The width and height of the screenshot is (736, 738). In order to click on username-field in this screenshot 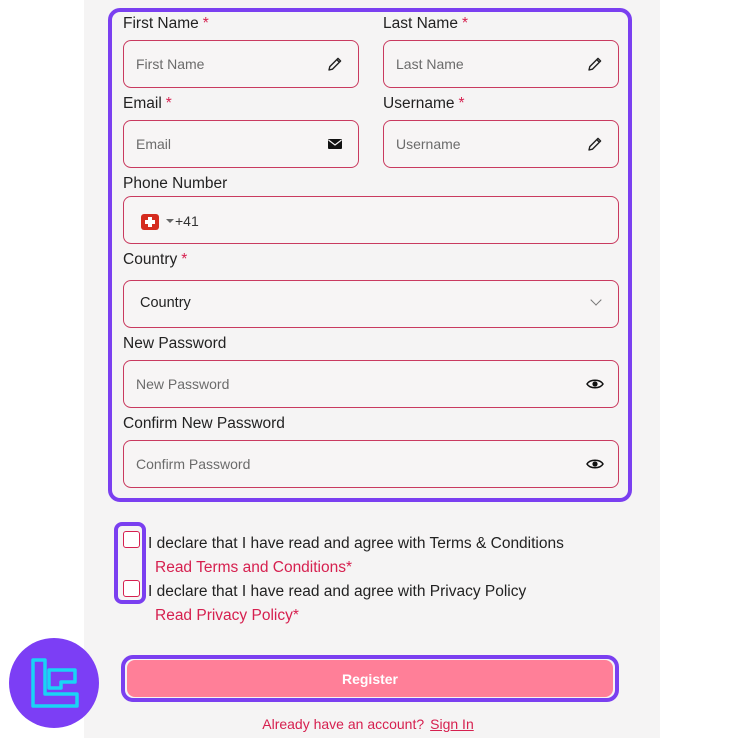, I will do `click(501, 144)`.